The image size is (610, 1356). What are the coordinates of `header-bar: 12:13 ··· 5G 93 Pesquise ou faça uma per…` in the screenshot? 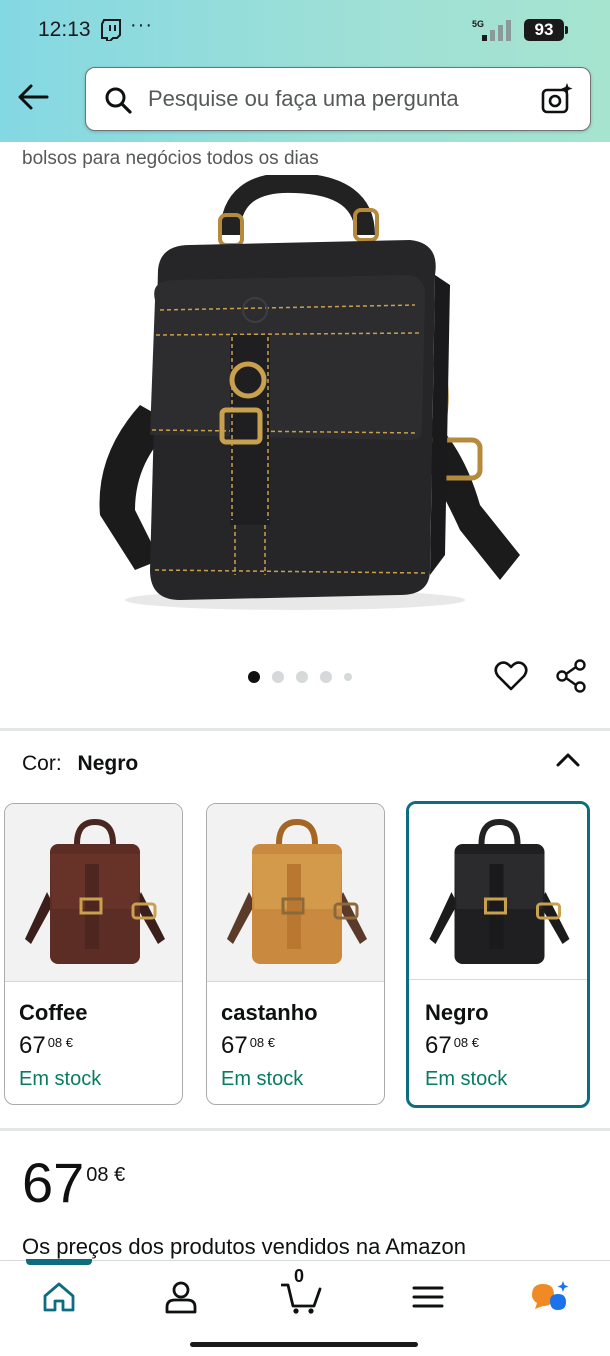 It's located at (305, 71).